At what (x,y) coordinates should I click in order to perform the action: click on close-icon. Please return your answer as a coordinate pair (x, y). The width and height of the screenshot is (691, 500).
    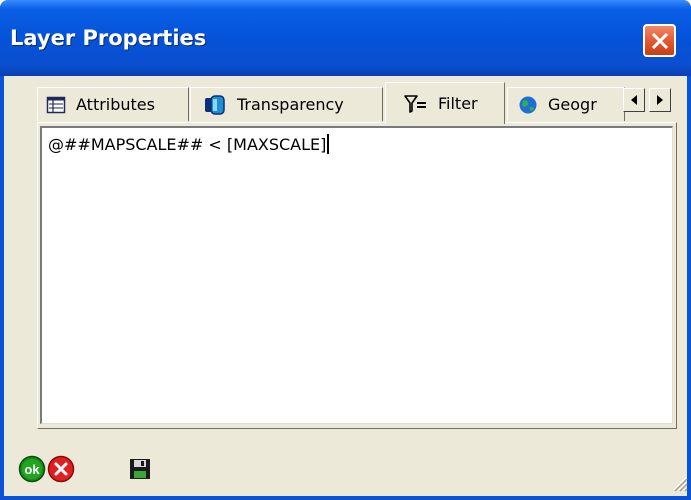
    Looking at the image, I should click on (659, 40).